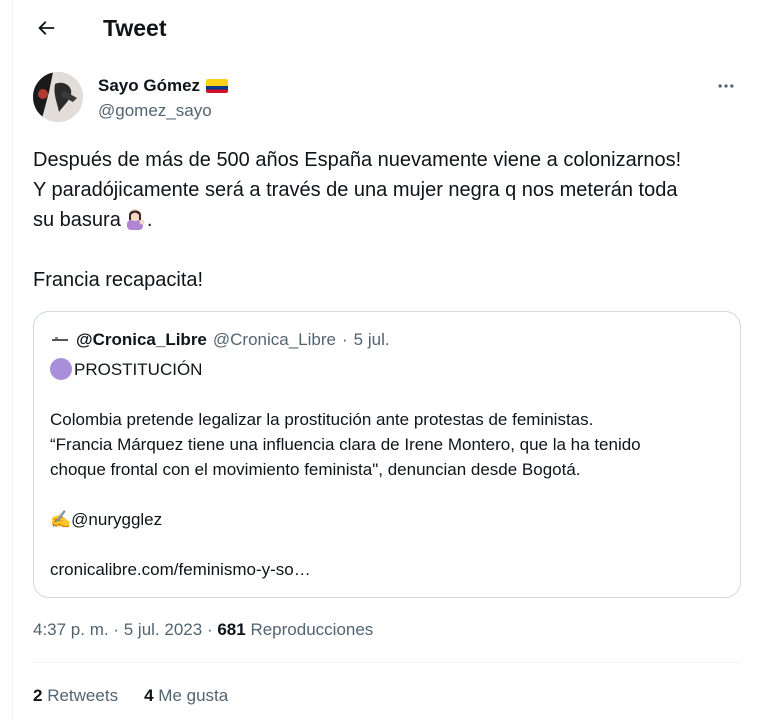  Describe the element at coordinates (274, 339) in the screenshot. I see `quoted-author-handle: @Cronica_Libre` at that location.